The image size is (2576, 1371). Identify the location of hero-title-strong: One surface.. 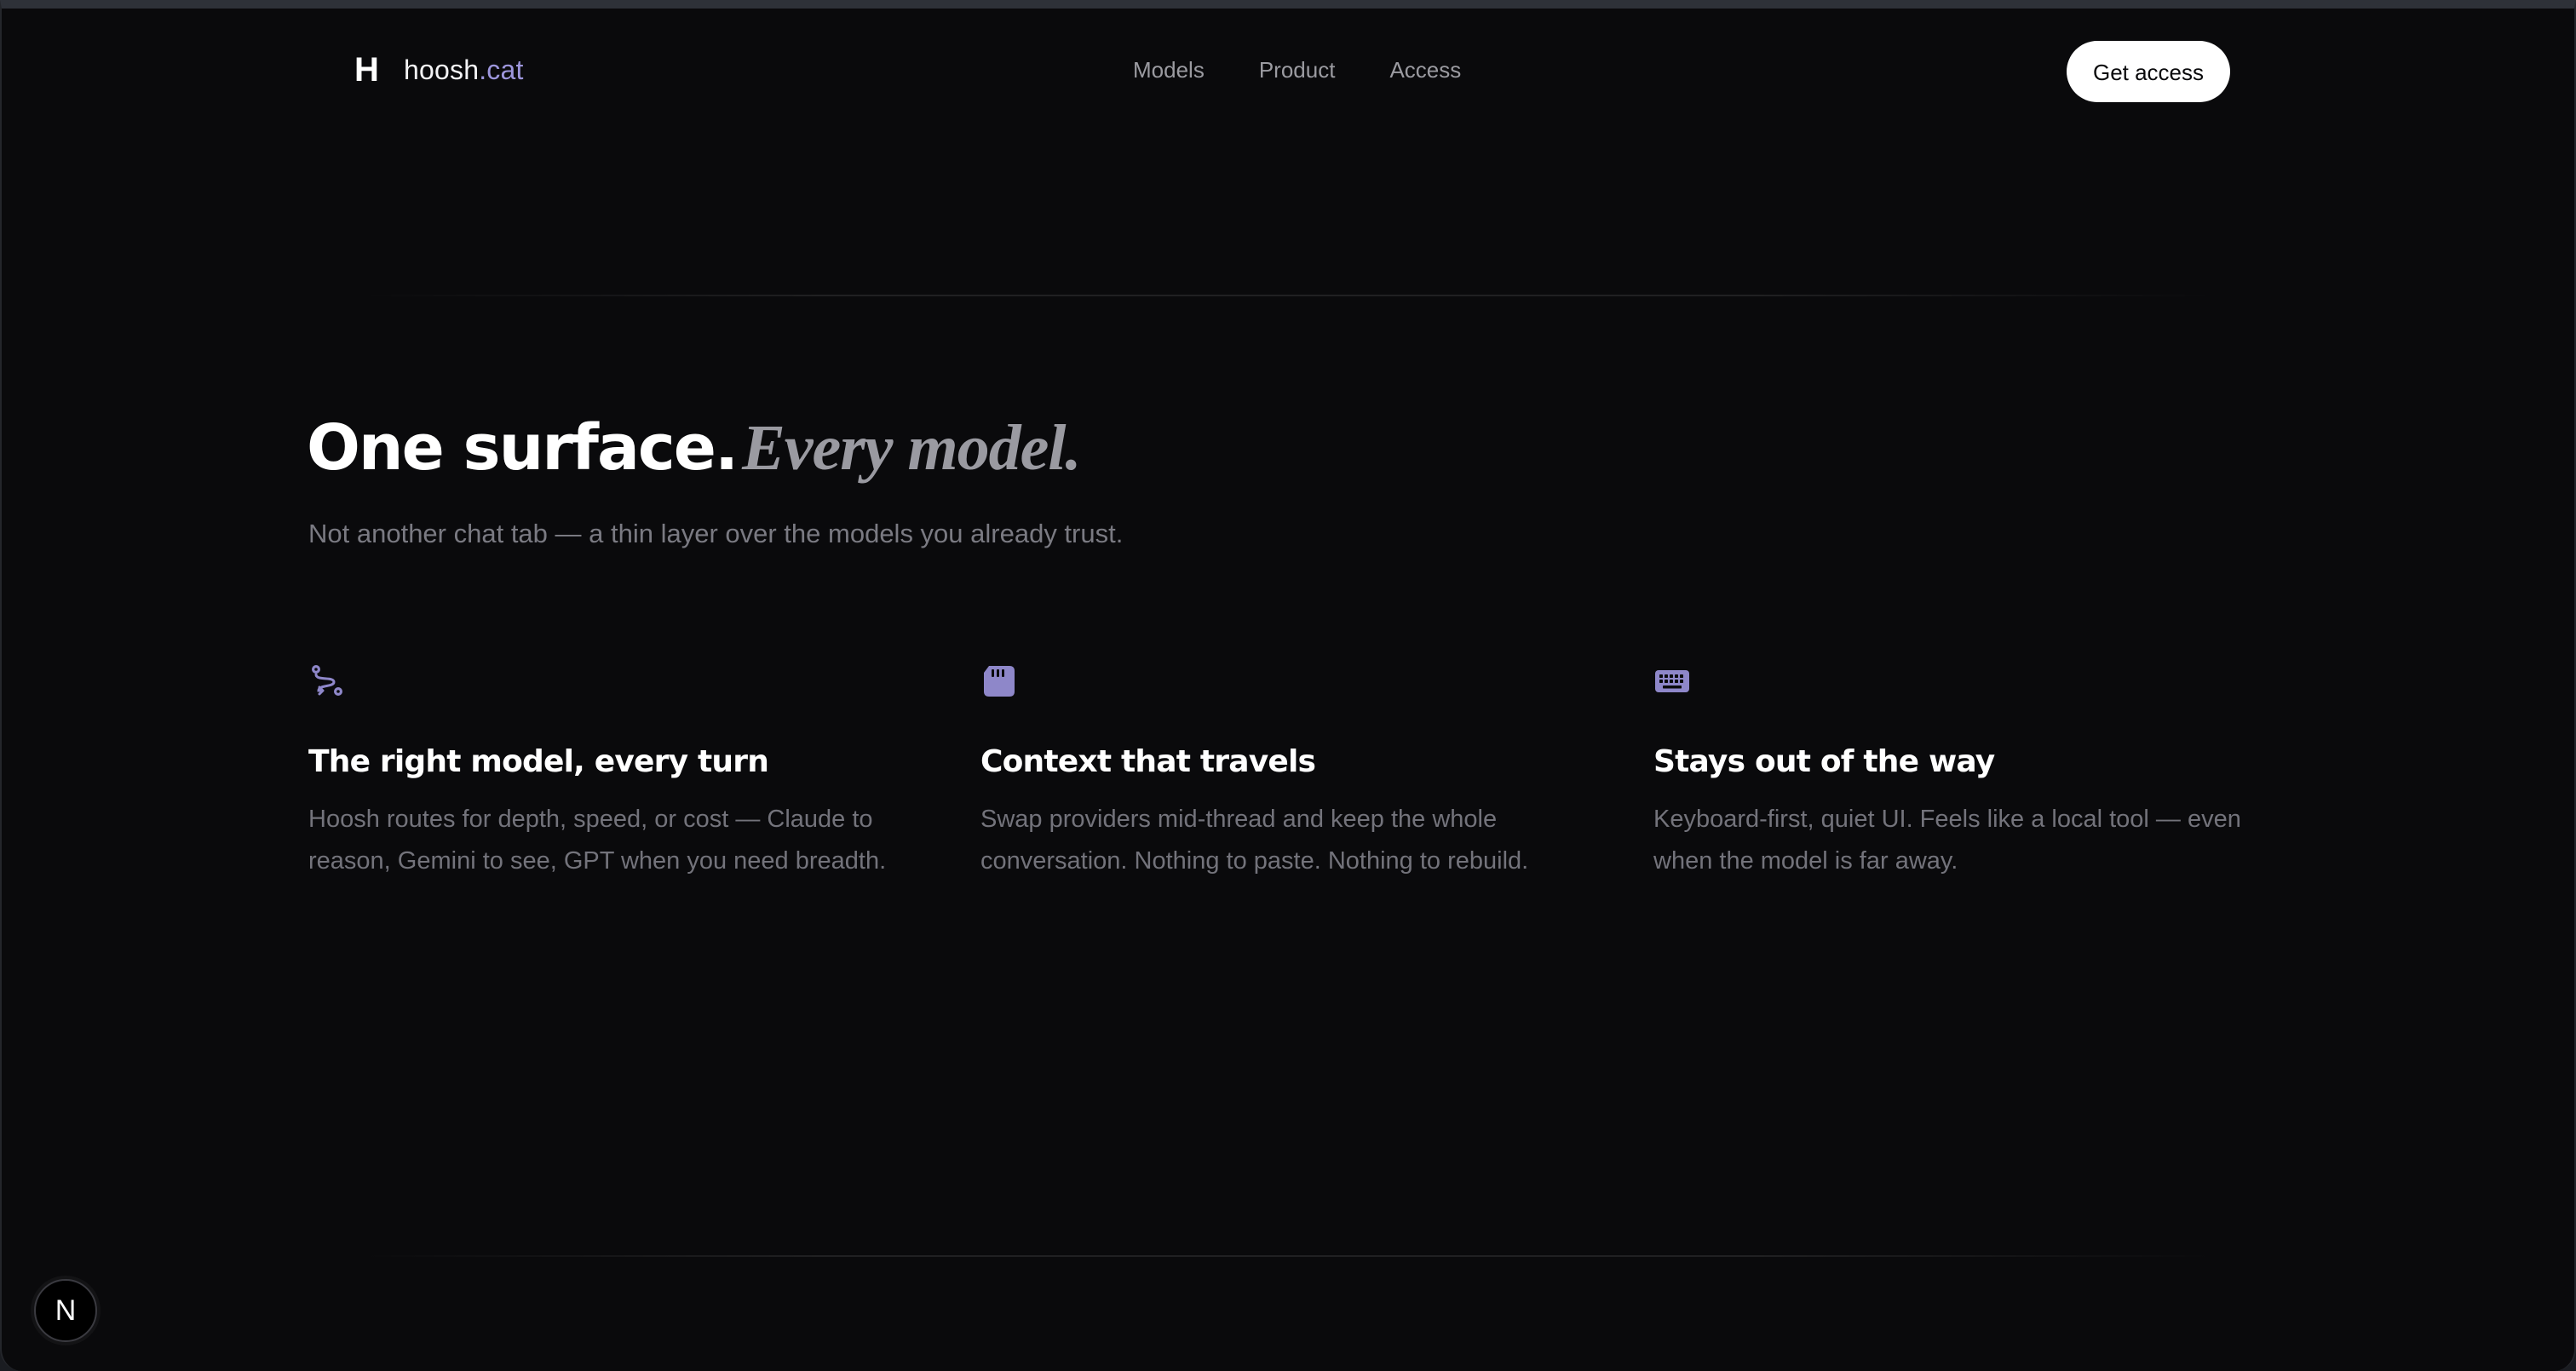
(523, 448).